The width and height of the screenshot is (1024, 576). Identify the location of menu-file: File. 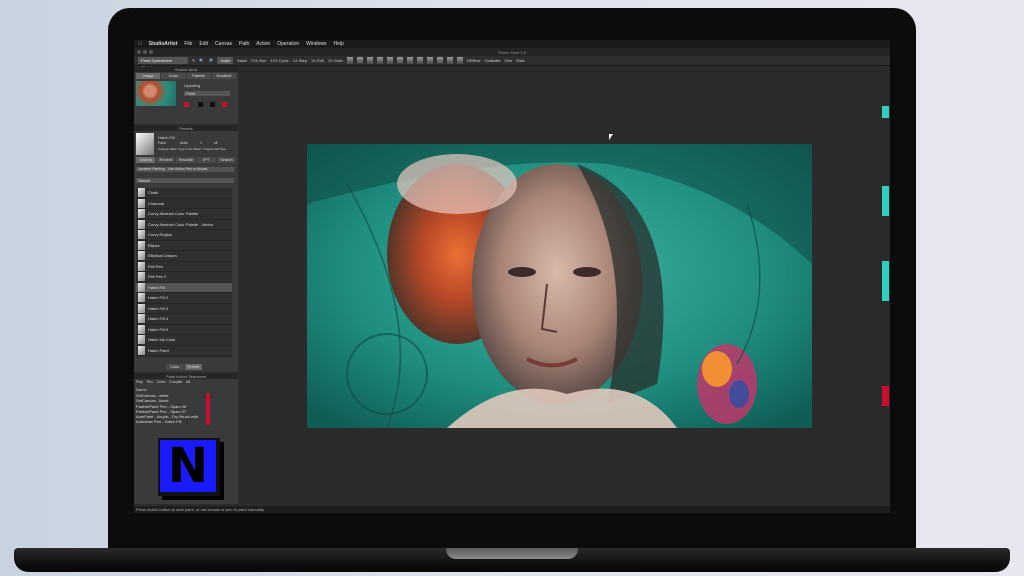
(188, 44).